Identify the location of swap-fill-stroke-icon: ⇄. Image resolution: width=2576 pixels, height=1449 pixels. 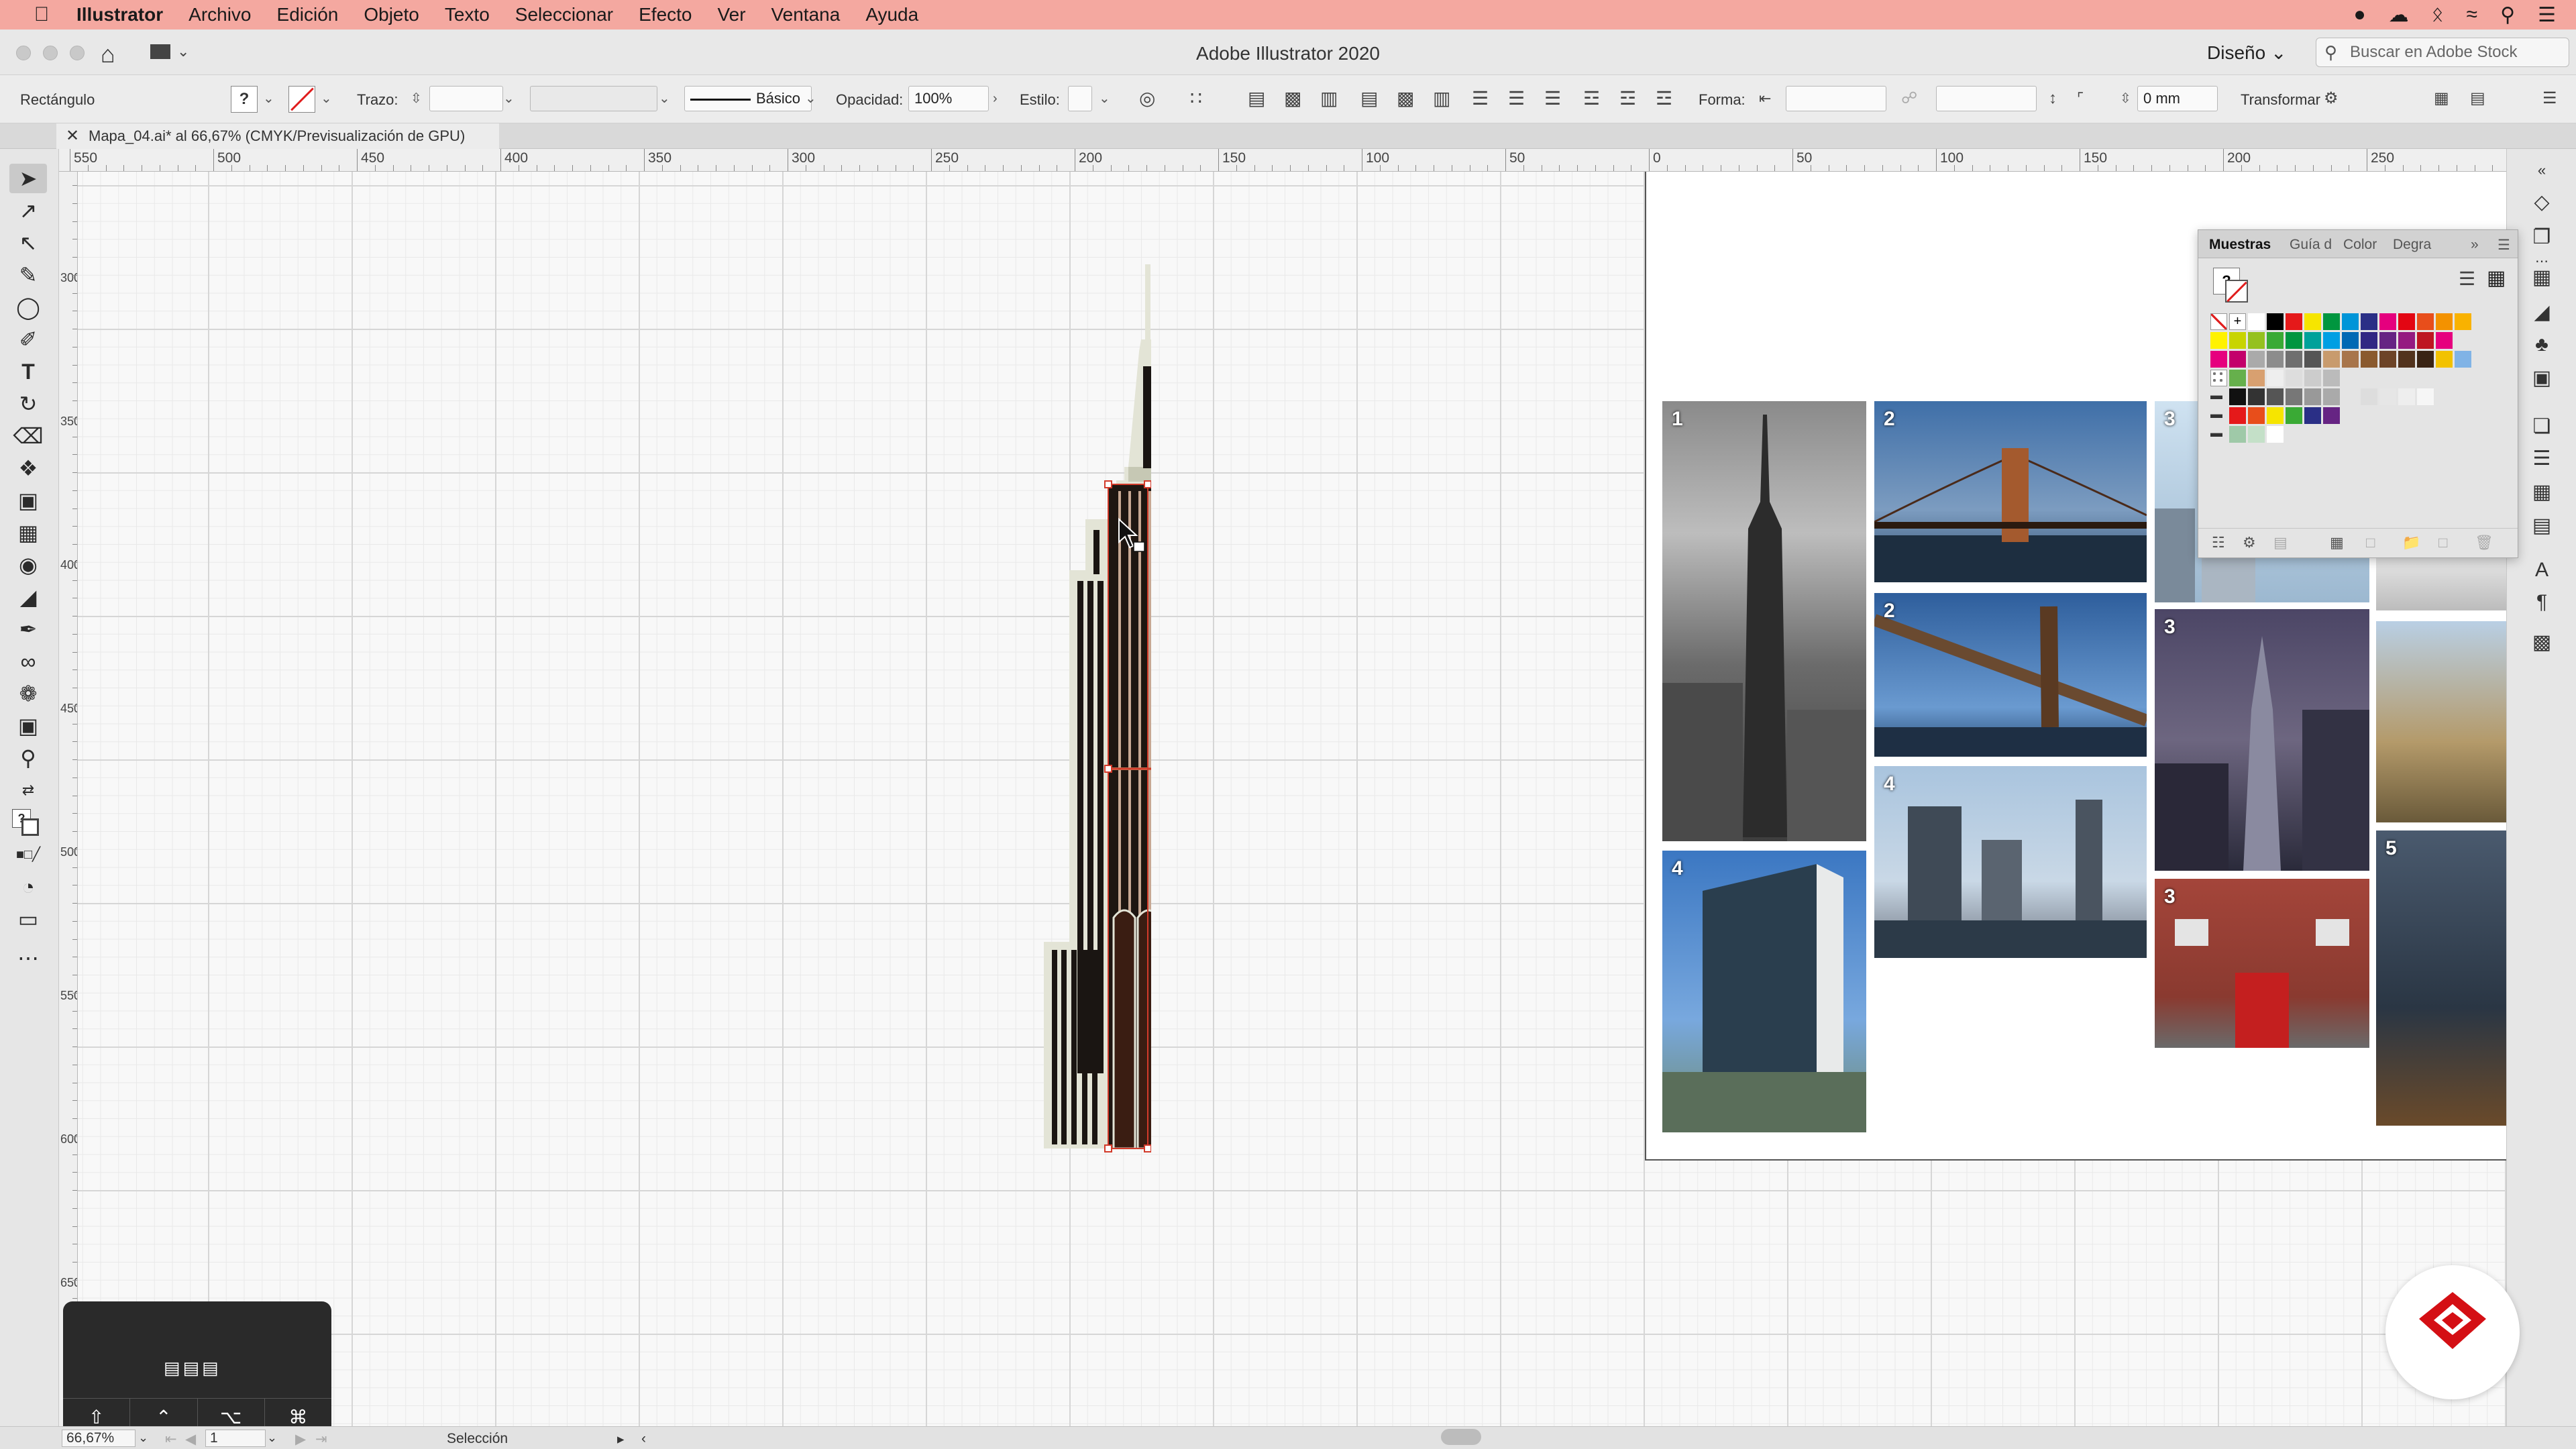
(28, 790).